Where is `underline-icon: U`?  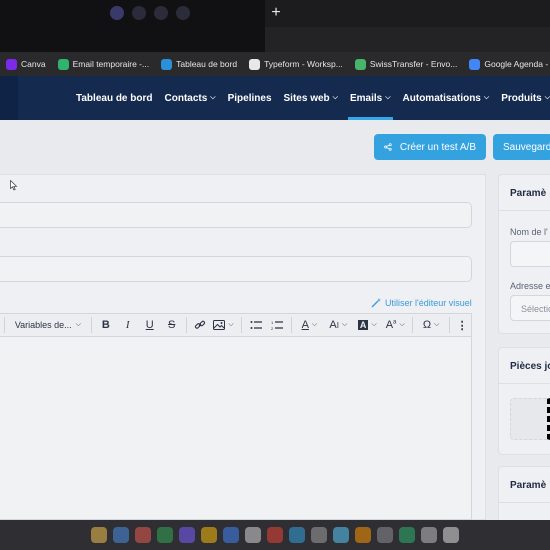
underline-icon: U is located at coordinates (150, 325).